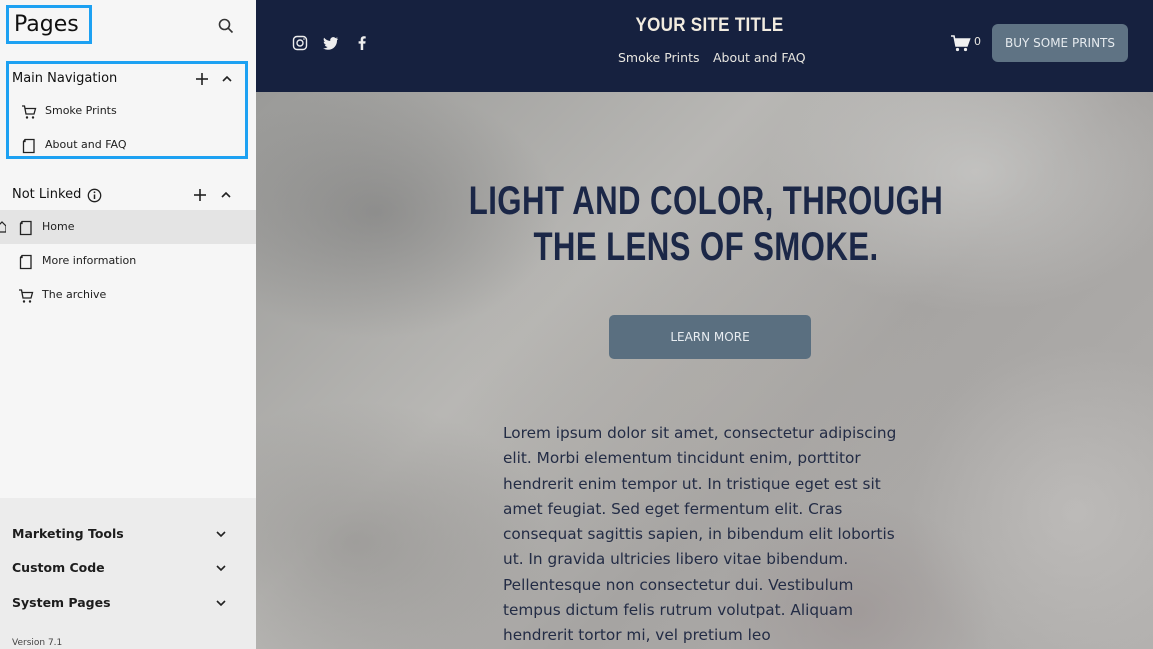 The height and width of the screenshot is (649, 1153). Describe the element at coordinates (331, 43) in the screenshot. I see `twitter-icon` at that location.